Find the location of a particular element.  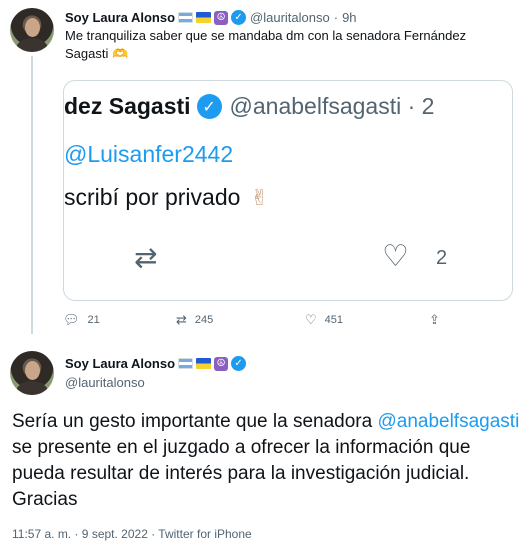

share-button: ⇪ is located at coordinates (438, 320).